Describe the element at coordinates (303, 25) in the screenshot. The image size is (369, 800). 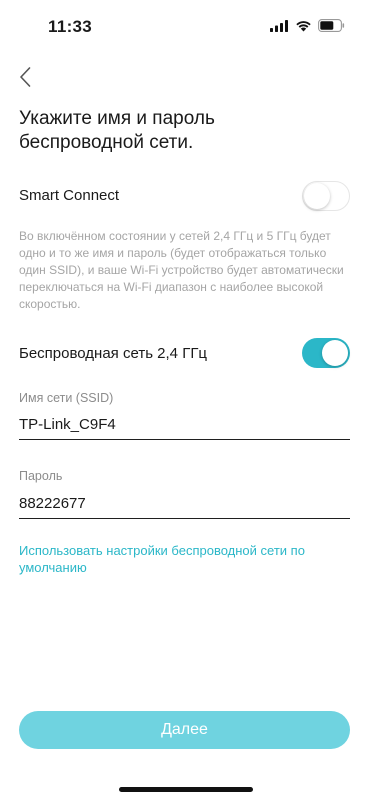
I see `wifi-icon` at that location.